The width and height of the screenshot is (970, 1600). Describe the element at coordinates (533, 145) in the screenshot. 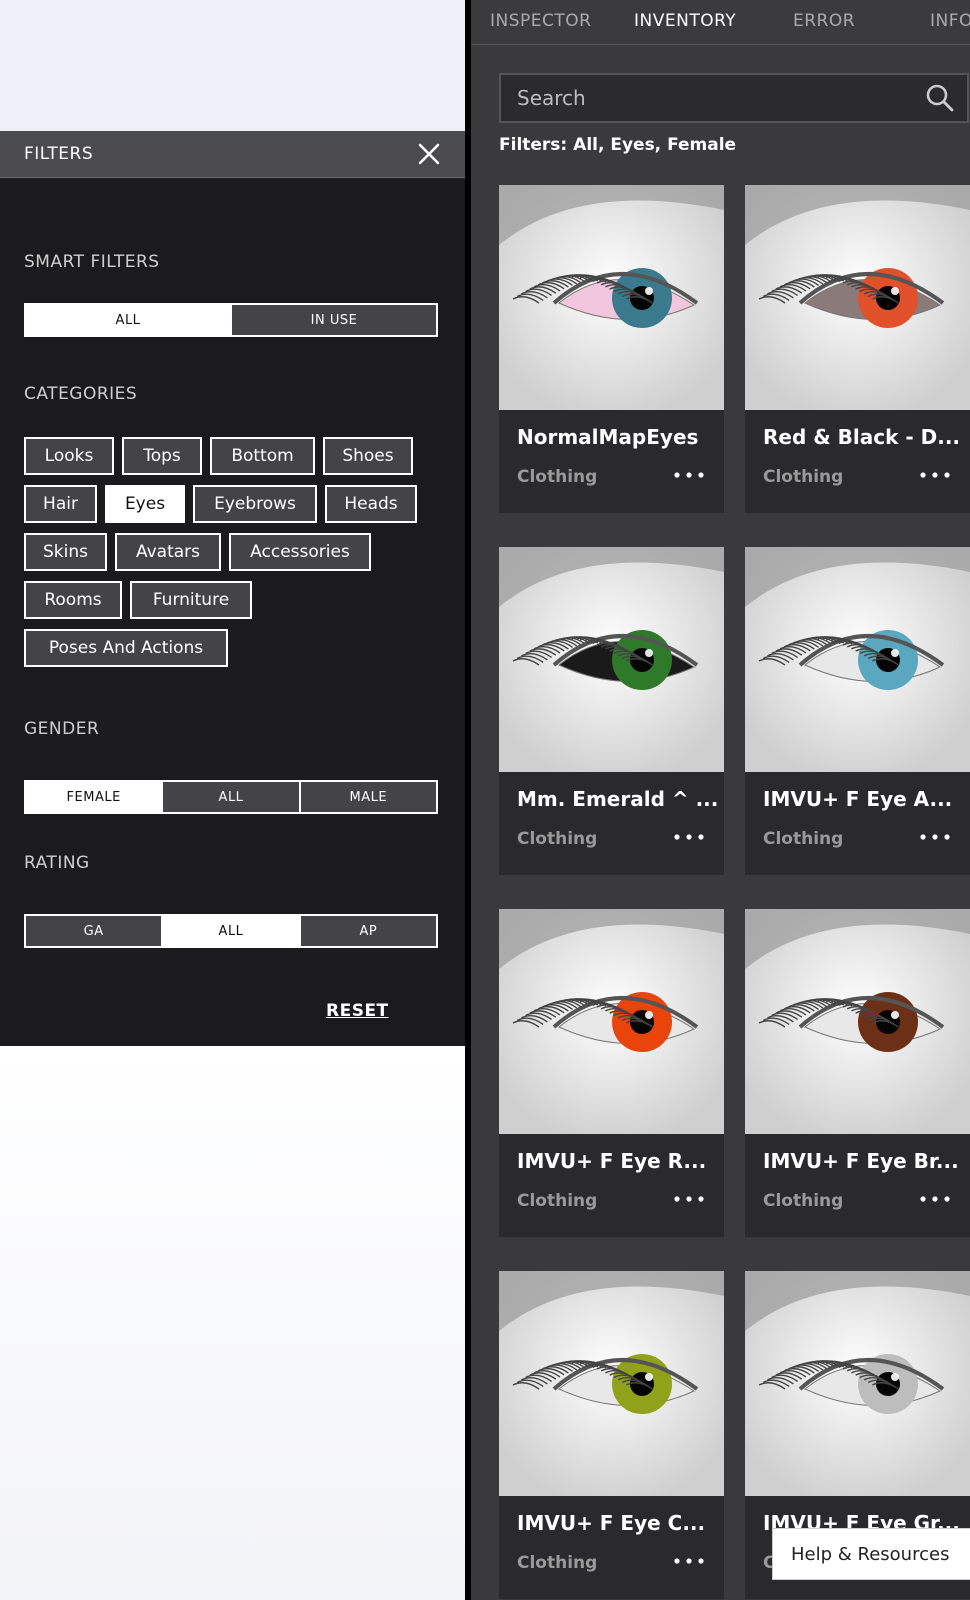

I see `active-filters-label: Filters:` at that location.